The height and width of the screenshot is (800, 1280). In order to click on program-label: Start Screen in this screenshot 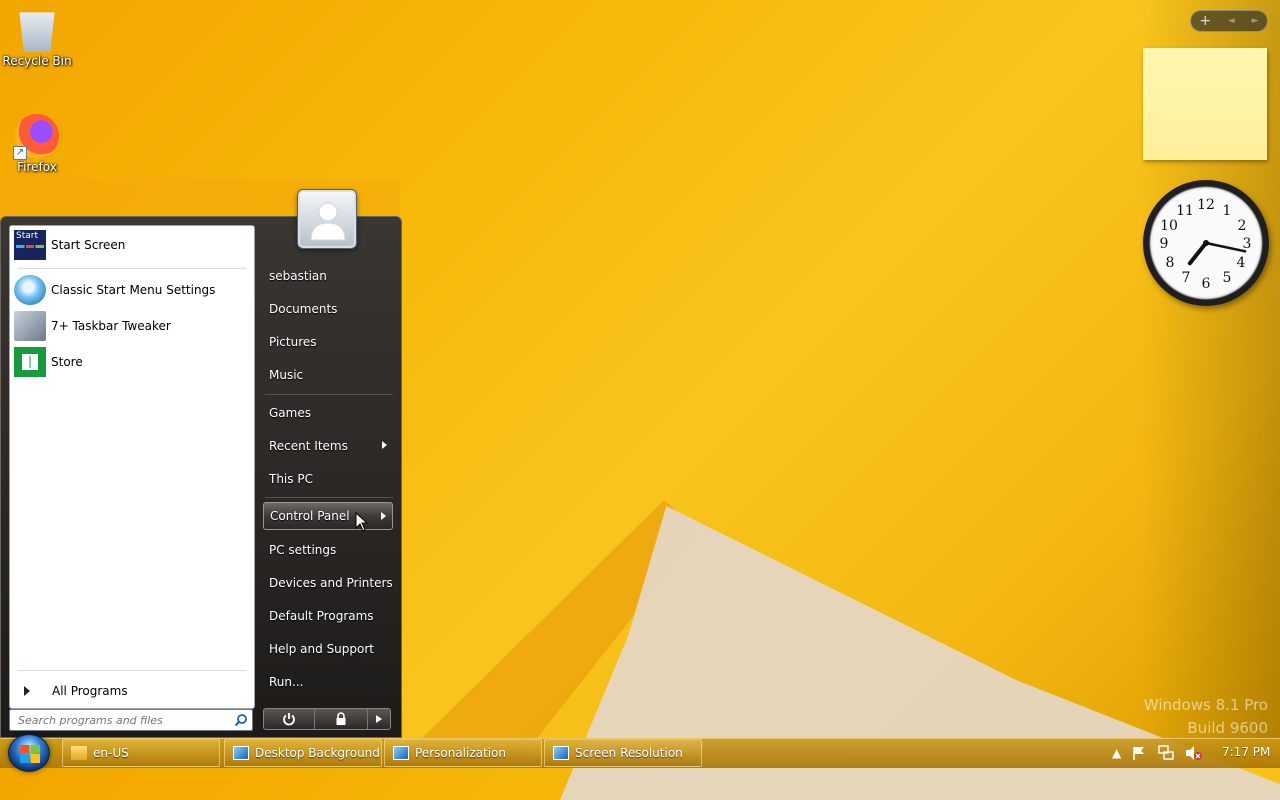, I will do `click(88, 245)`.